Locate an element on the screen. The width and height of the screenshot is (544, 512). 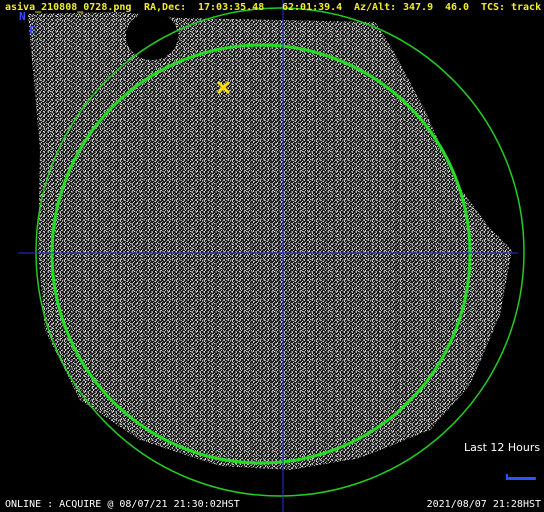
header-az-value: 347.9 is located at coordinates (418, 7).